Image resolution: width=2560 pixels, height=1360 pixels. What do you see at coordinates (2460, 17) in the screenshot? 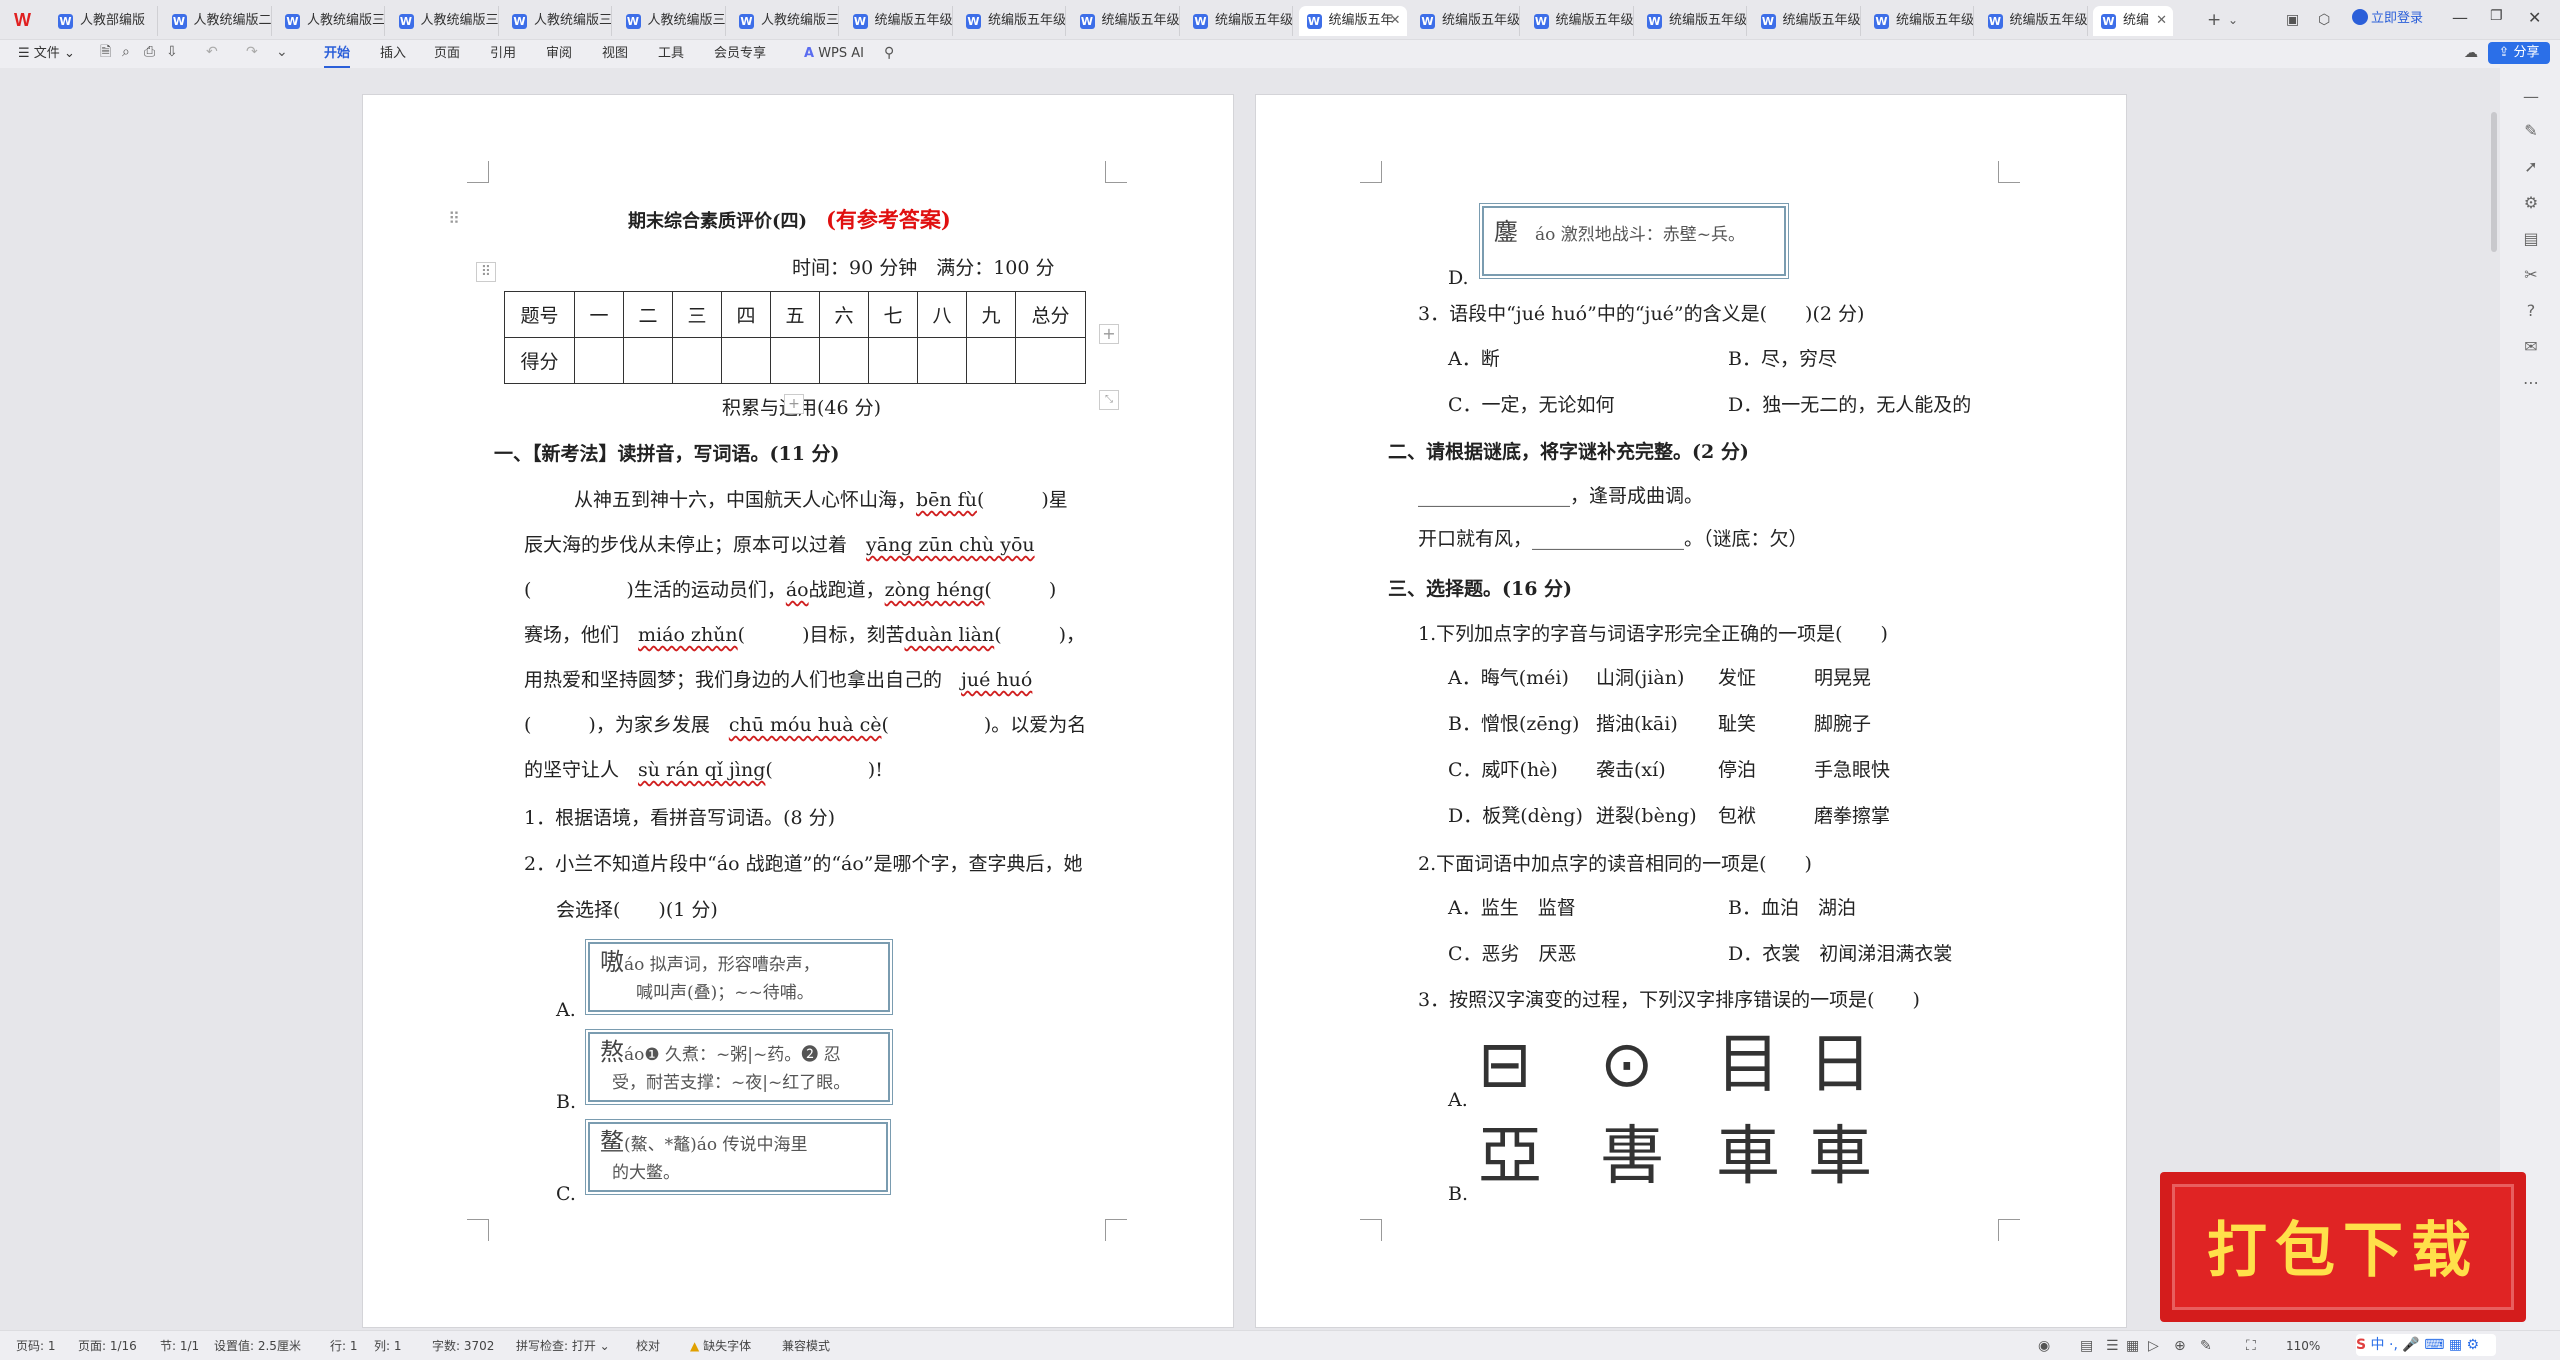
I see `minimize-icon: —` at bounding box center [2460, 17].